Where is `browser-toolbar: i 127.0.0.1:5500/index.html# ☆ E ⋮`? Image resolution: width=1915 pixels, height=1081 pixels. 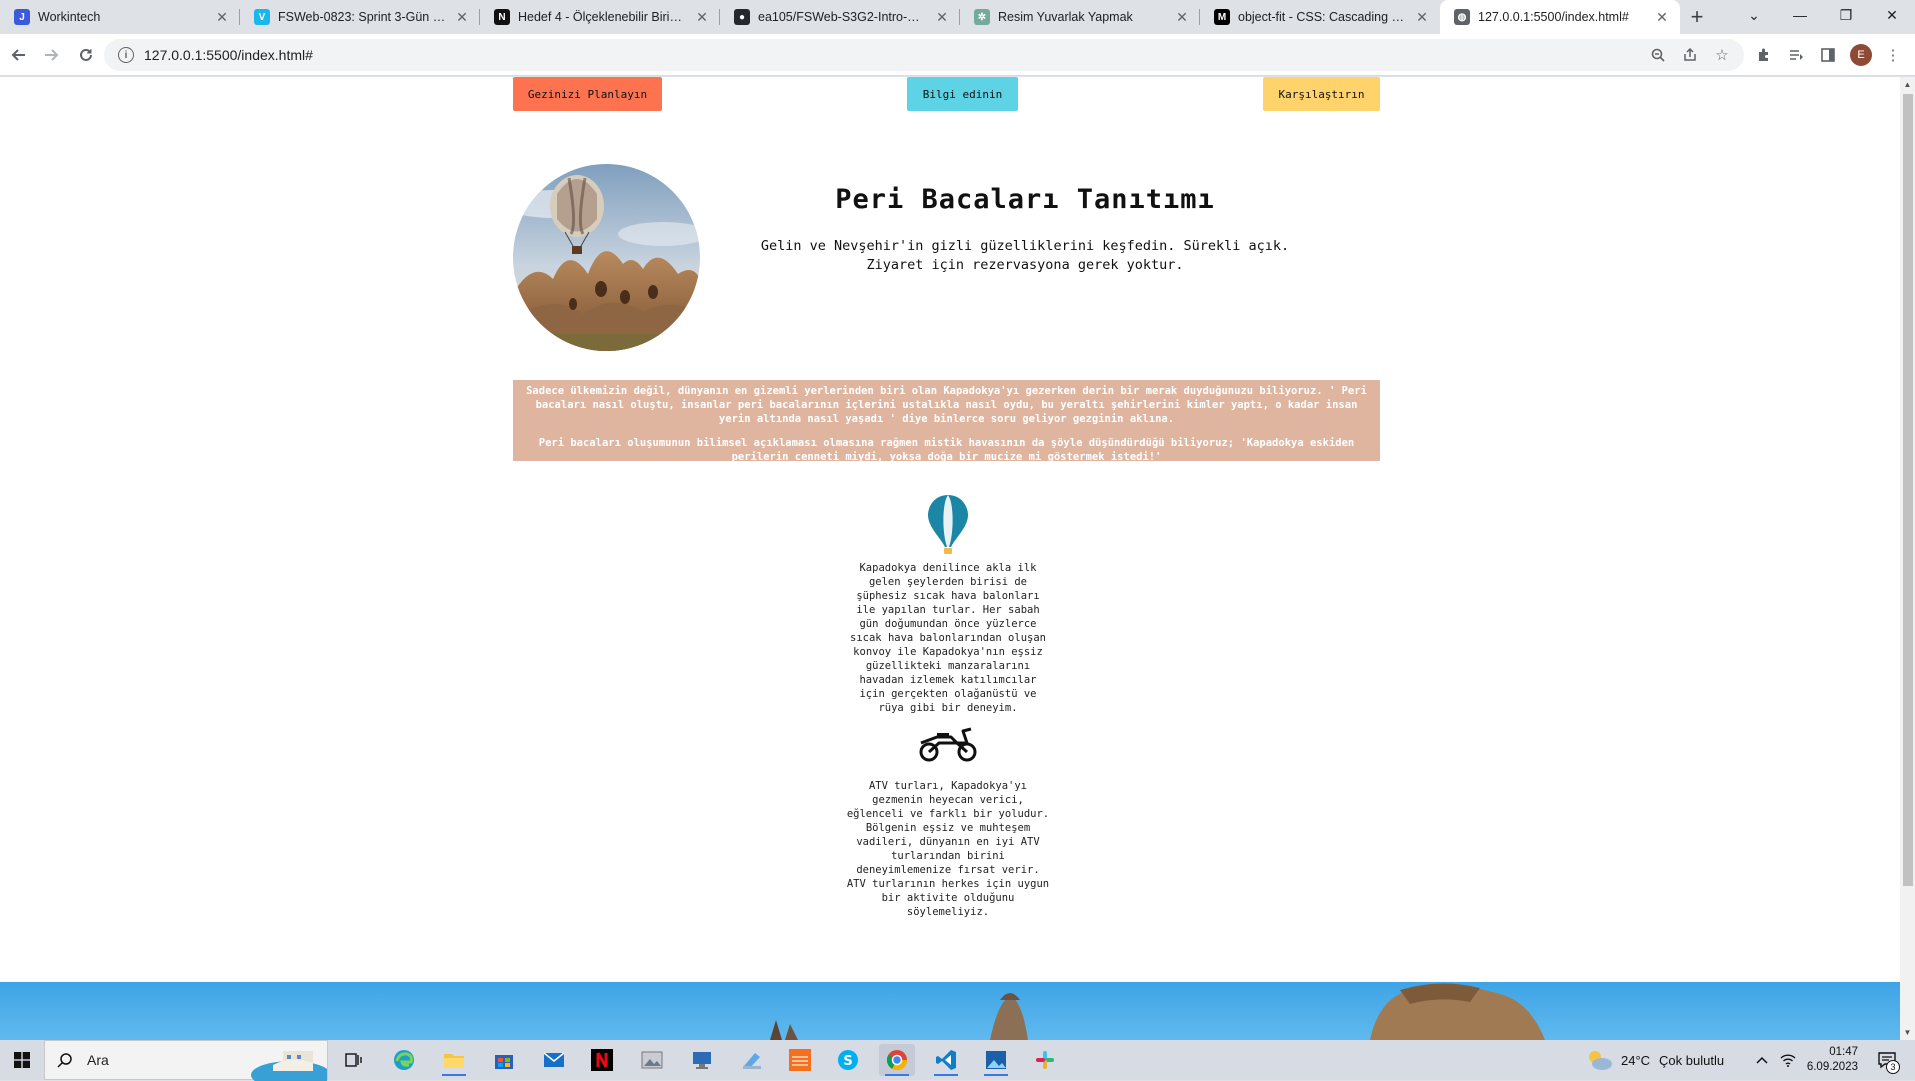
browser-toolbar: i 127.0.0.1:5500/index.html# ☆ E ⋮ is located at coordinates (957, 55).